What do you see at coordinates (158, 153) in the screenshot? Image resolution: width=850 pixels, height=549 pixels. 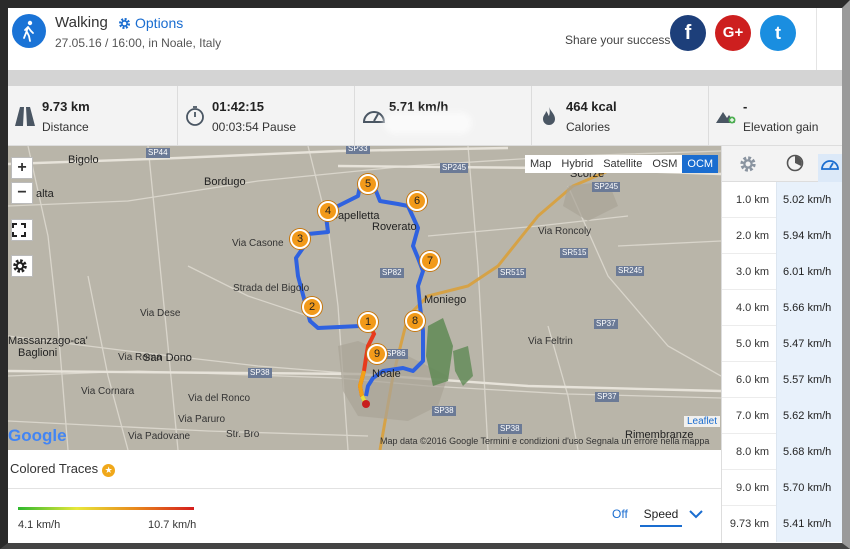 I see `road-tag: SP44` at bounding box center [158, 153].